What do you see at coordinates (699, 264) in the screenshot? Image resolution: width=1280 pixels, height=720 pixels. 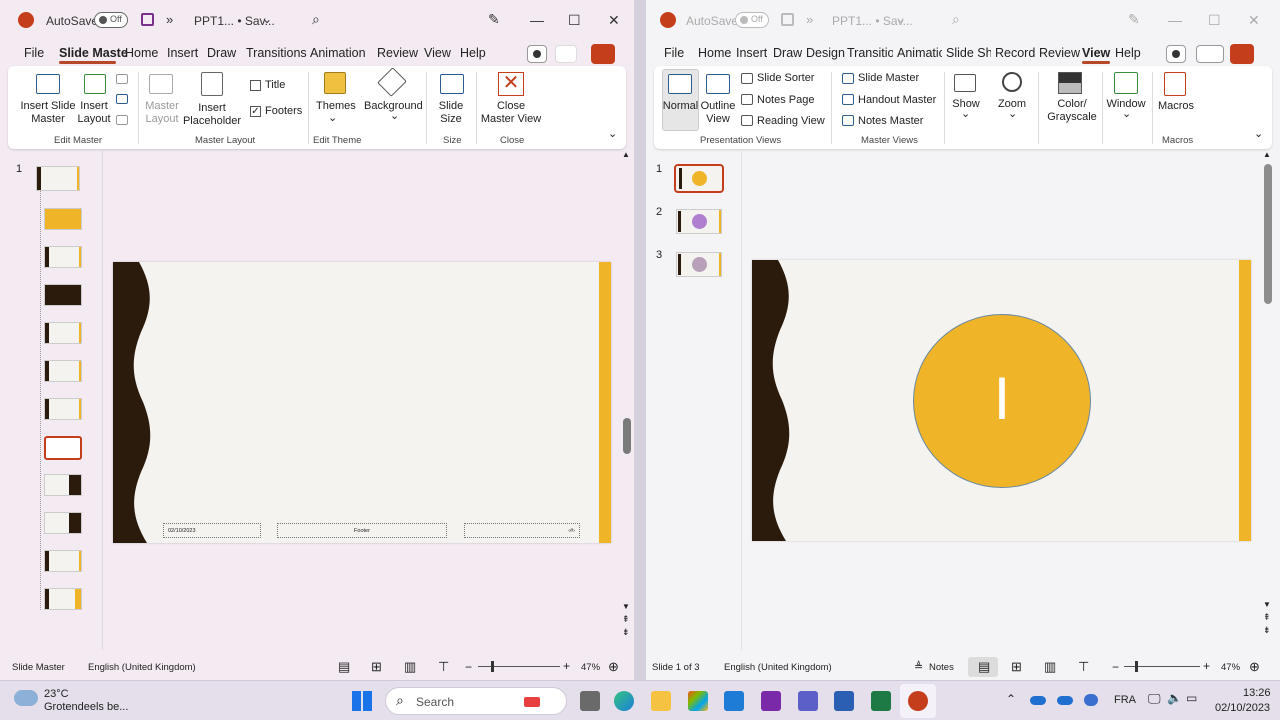 I see `slide-thumbnail` at bounding box center [699, 264].